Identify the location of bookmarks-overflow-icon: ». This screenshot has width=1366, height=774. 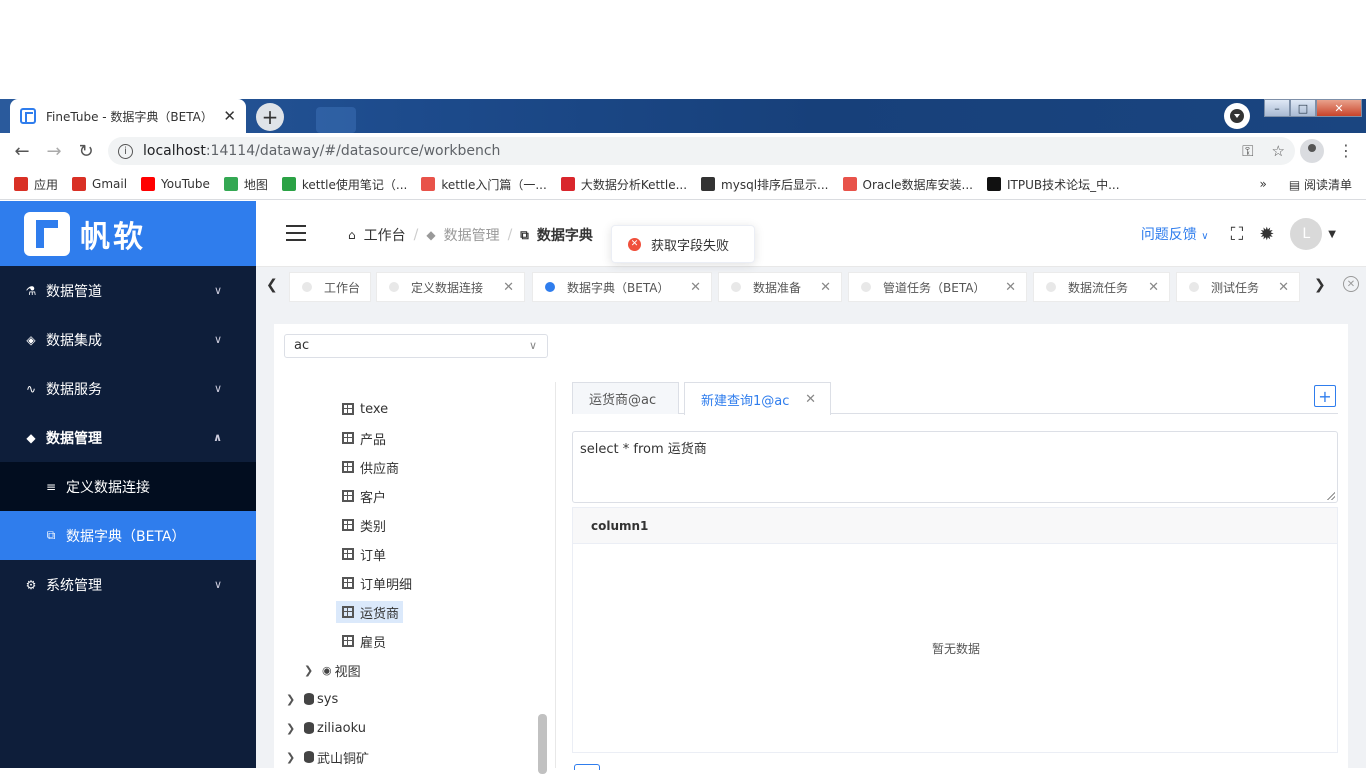
(1262, 184).